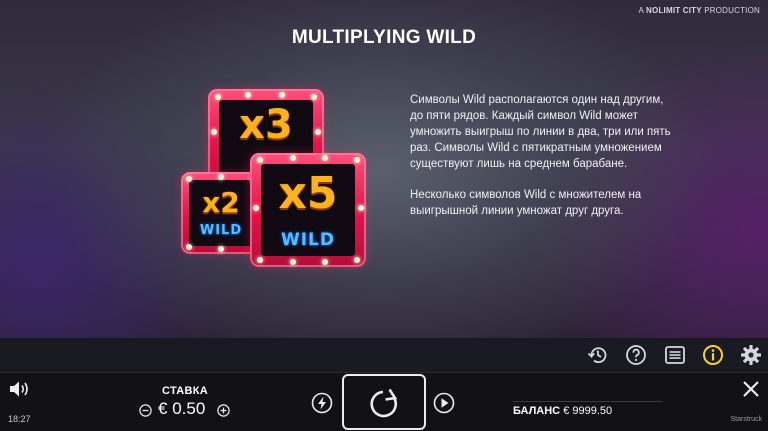 The image size is (768, 431). Describe the element at coordinates (266, 125) in the screenshot. I see `multiplier-label: x3` at that location.